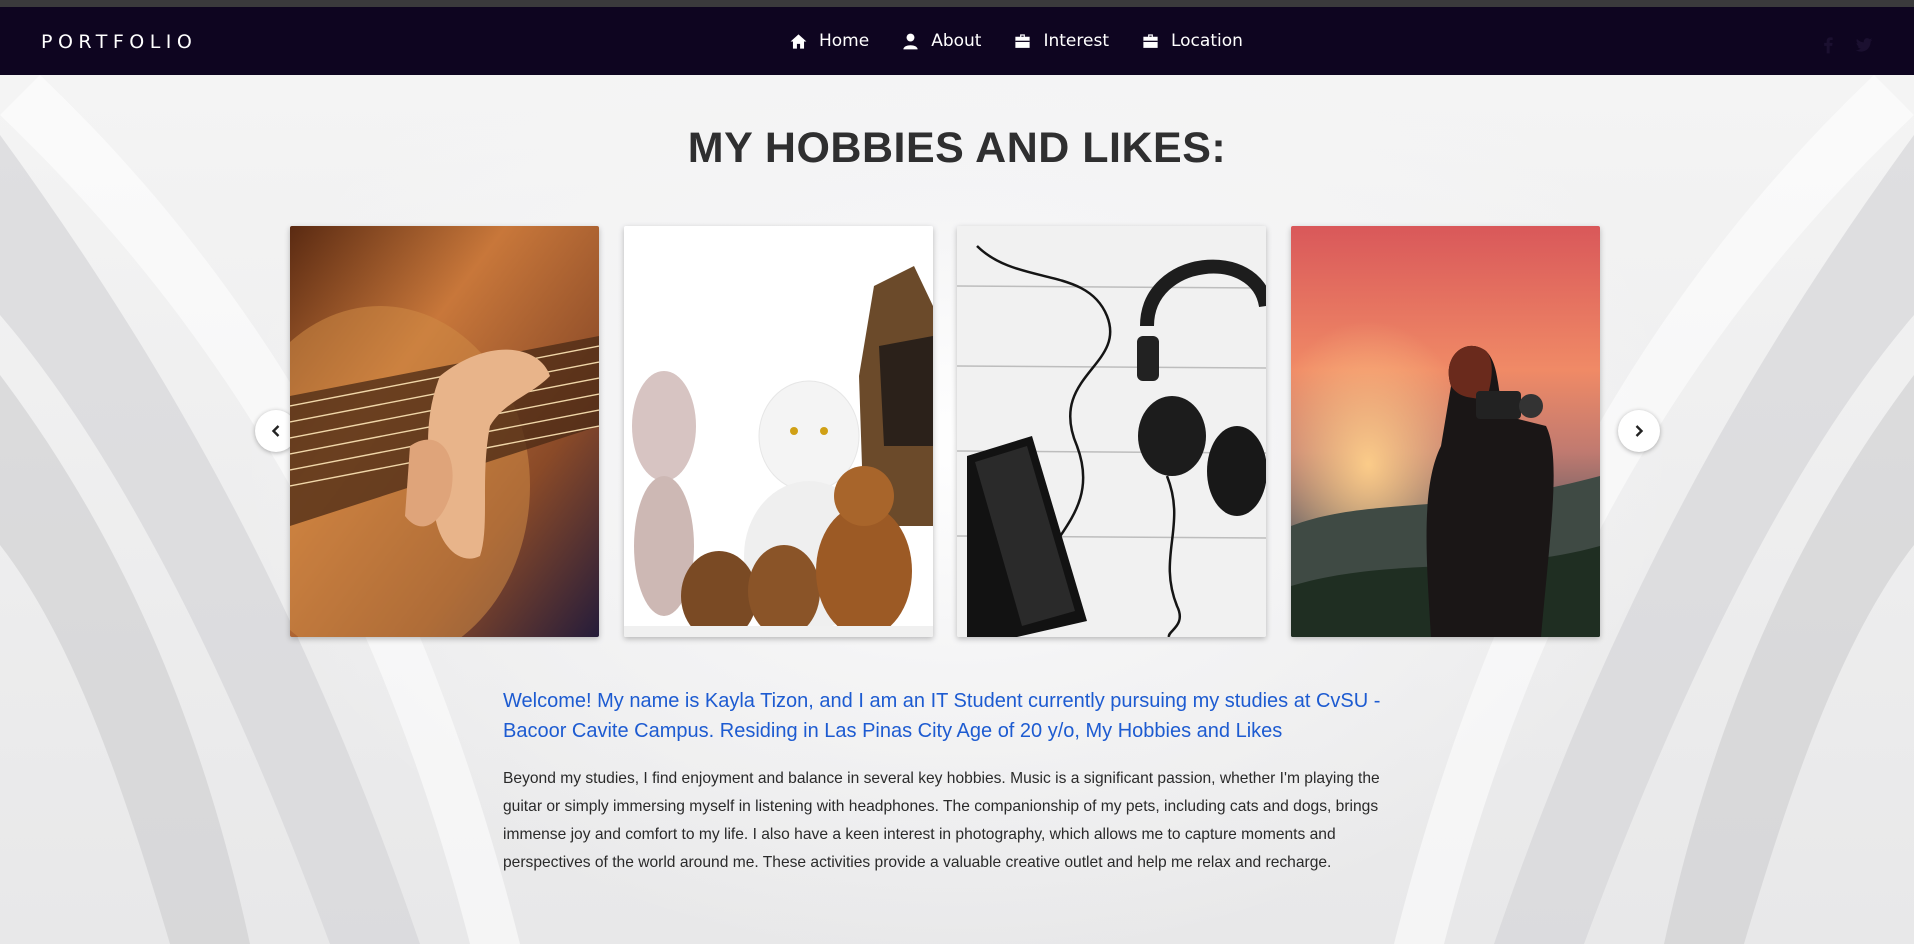  Describe the element at coordinates (1111, 431) in the screenshot. I see `headphones-image` at that location.